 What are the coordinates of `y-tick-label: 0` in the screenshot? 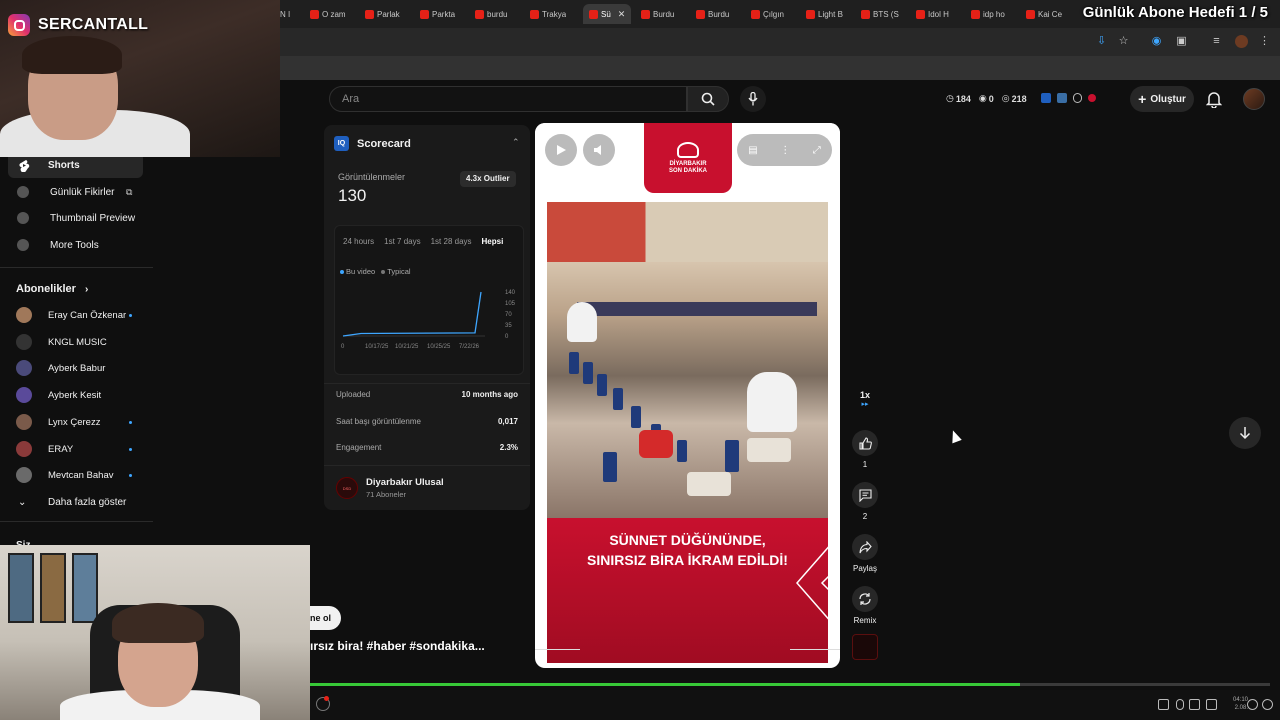 It's located at (507, 337).